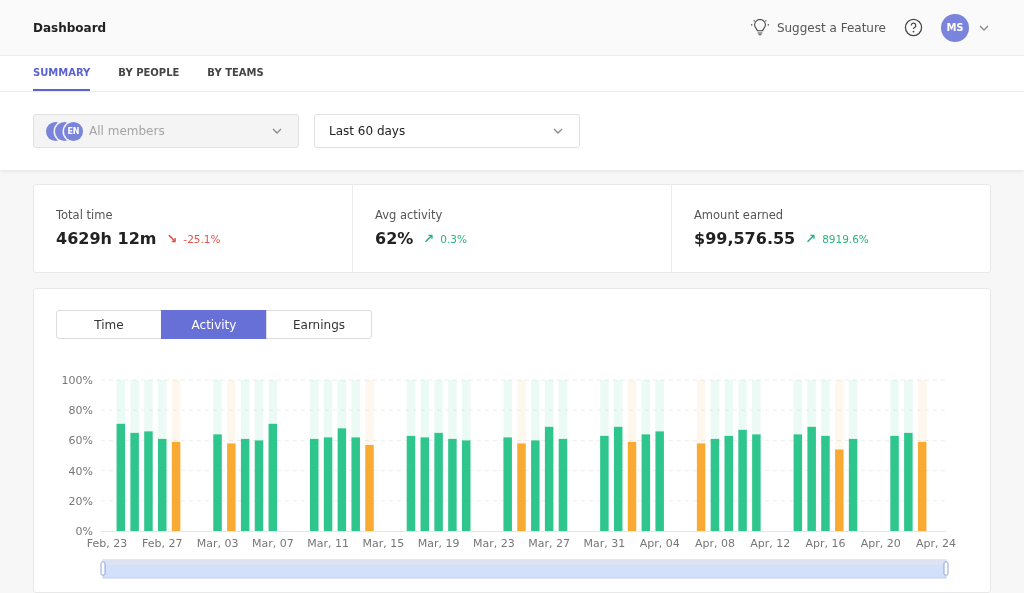  I want to click on y-axis-label: 80%, so click(80, 411).